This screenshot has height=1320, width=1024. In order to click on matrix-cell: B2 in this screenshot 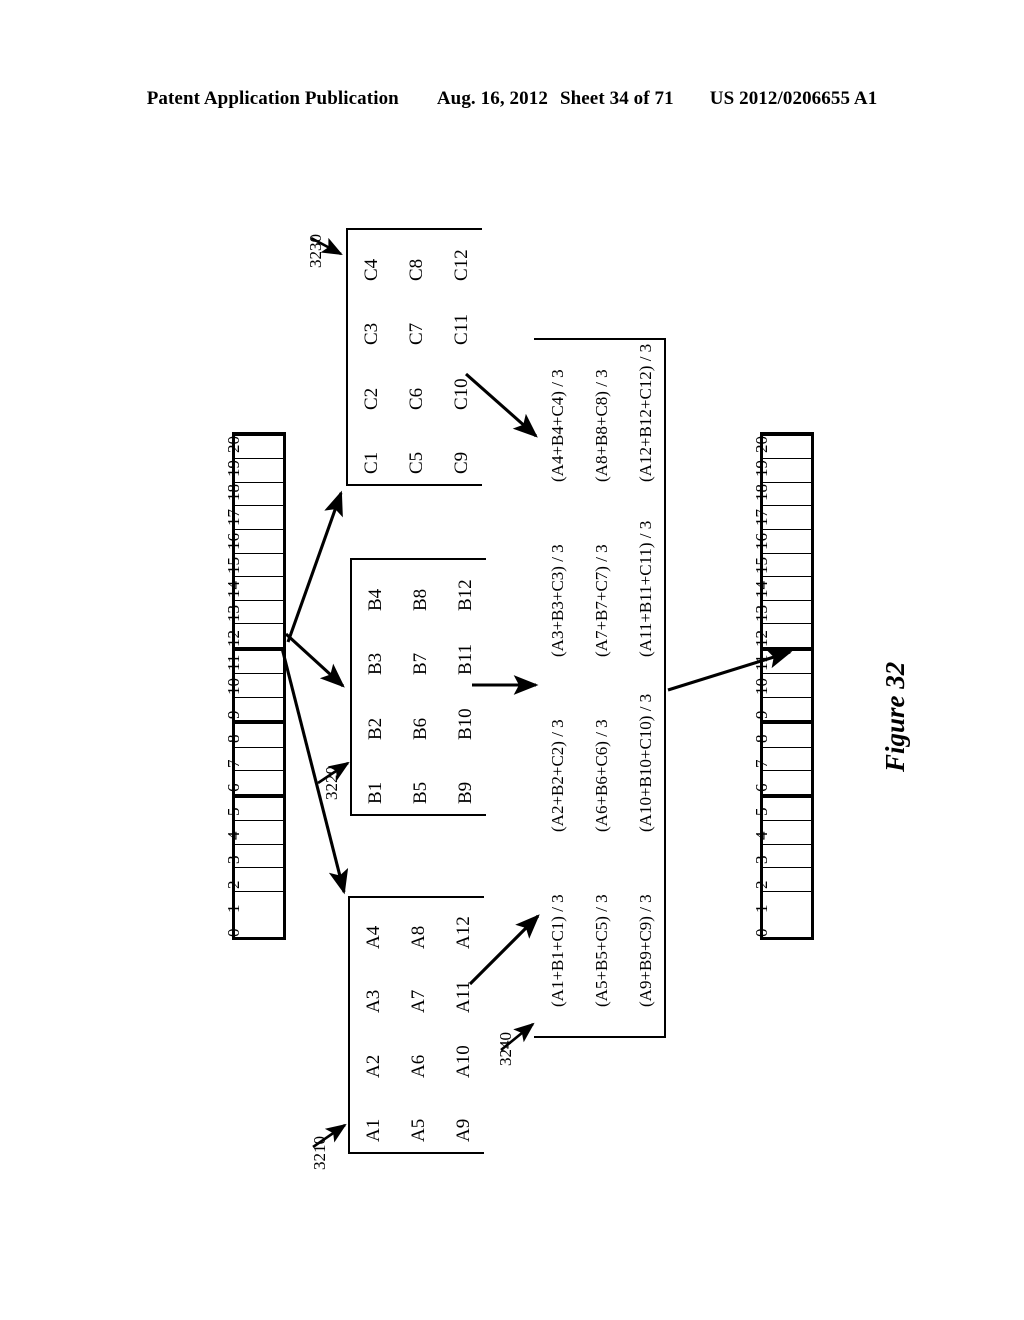, I will do `click(375, 728)`.